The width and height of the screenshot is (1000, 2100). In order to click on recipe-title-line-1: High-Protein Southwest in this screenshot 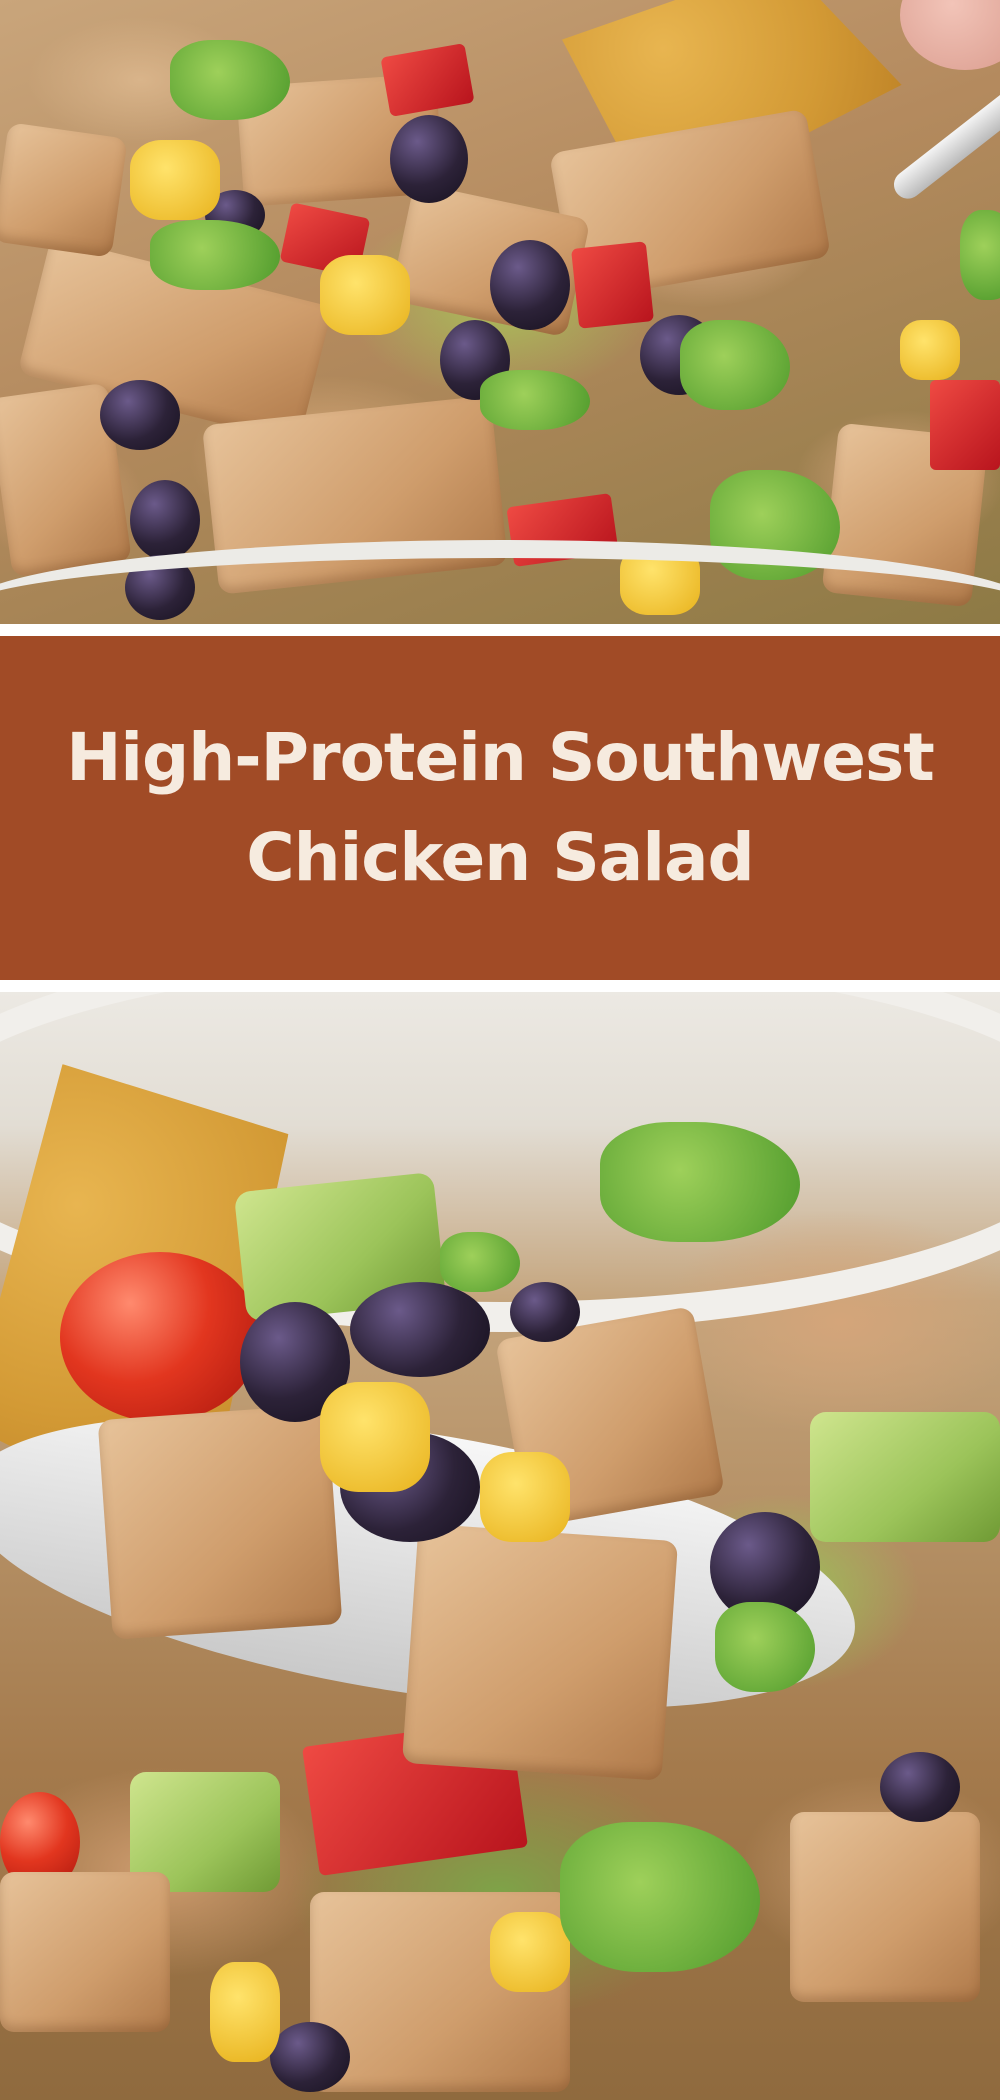, I will do `click(500, 757)`.